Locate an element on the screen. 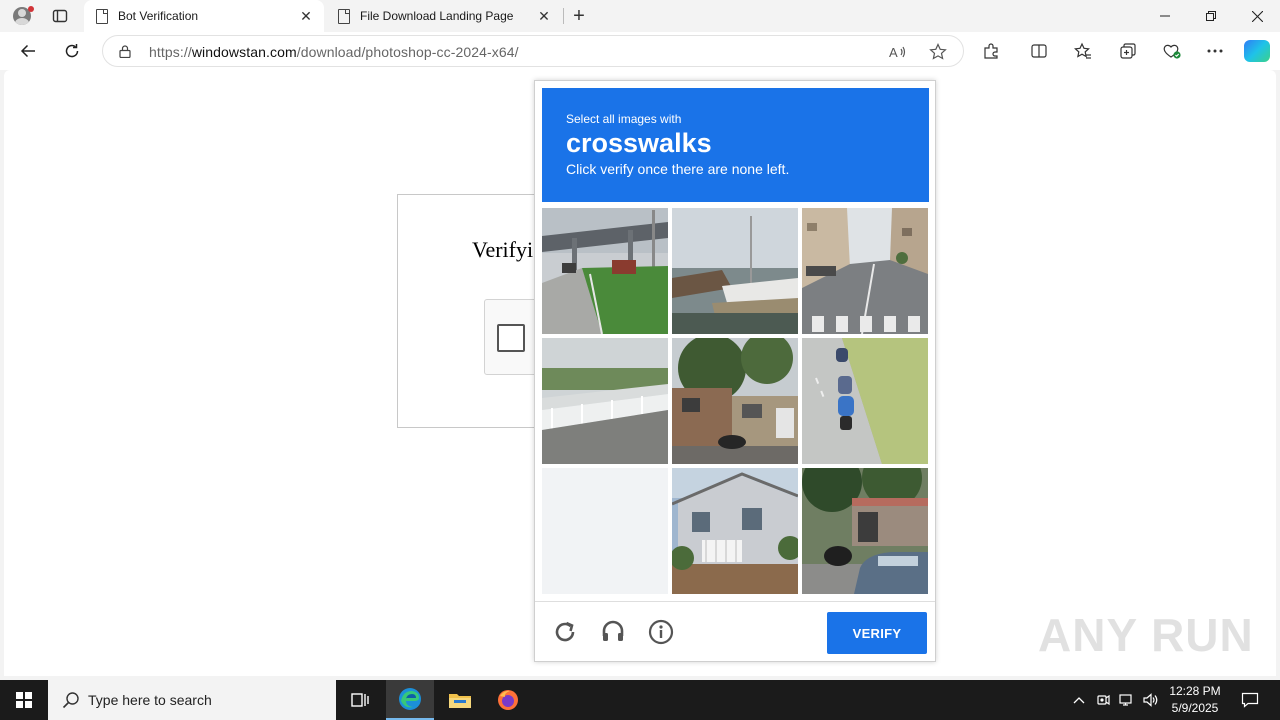  windows-logo-icon is located at coordinates (24, 700).